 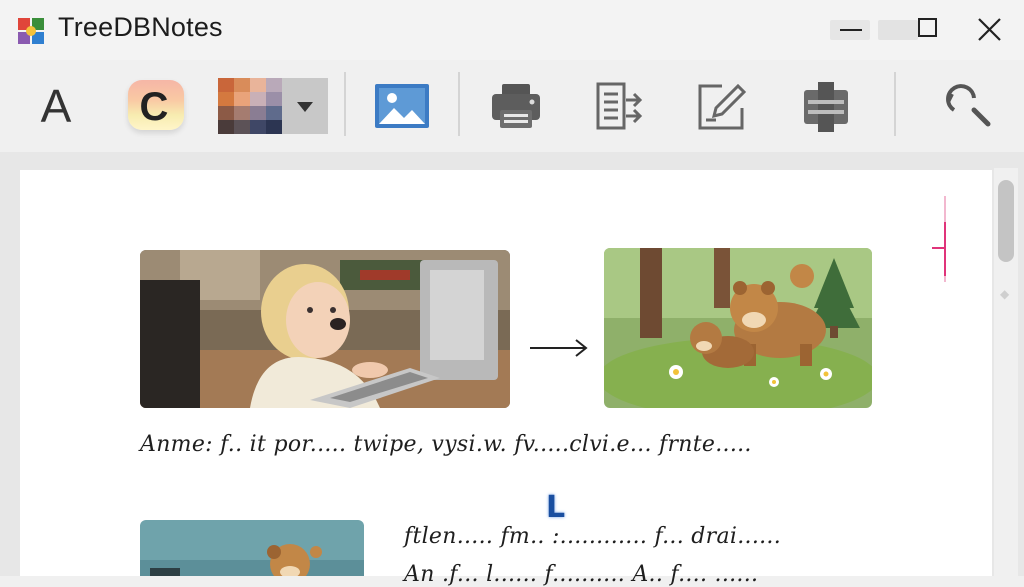 I want to click on export-button, so click(x=620, y=106).